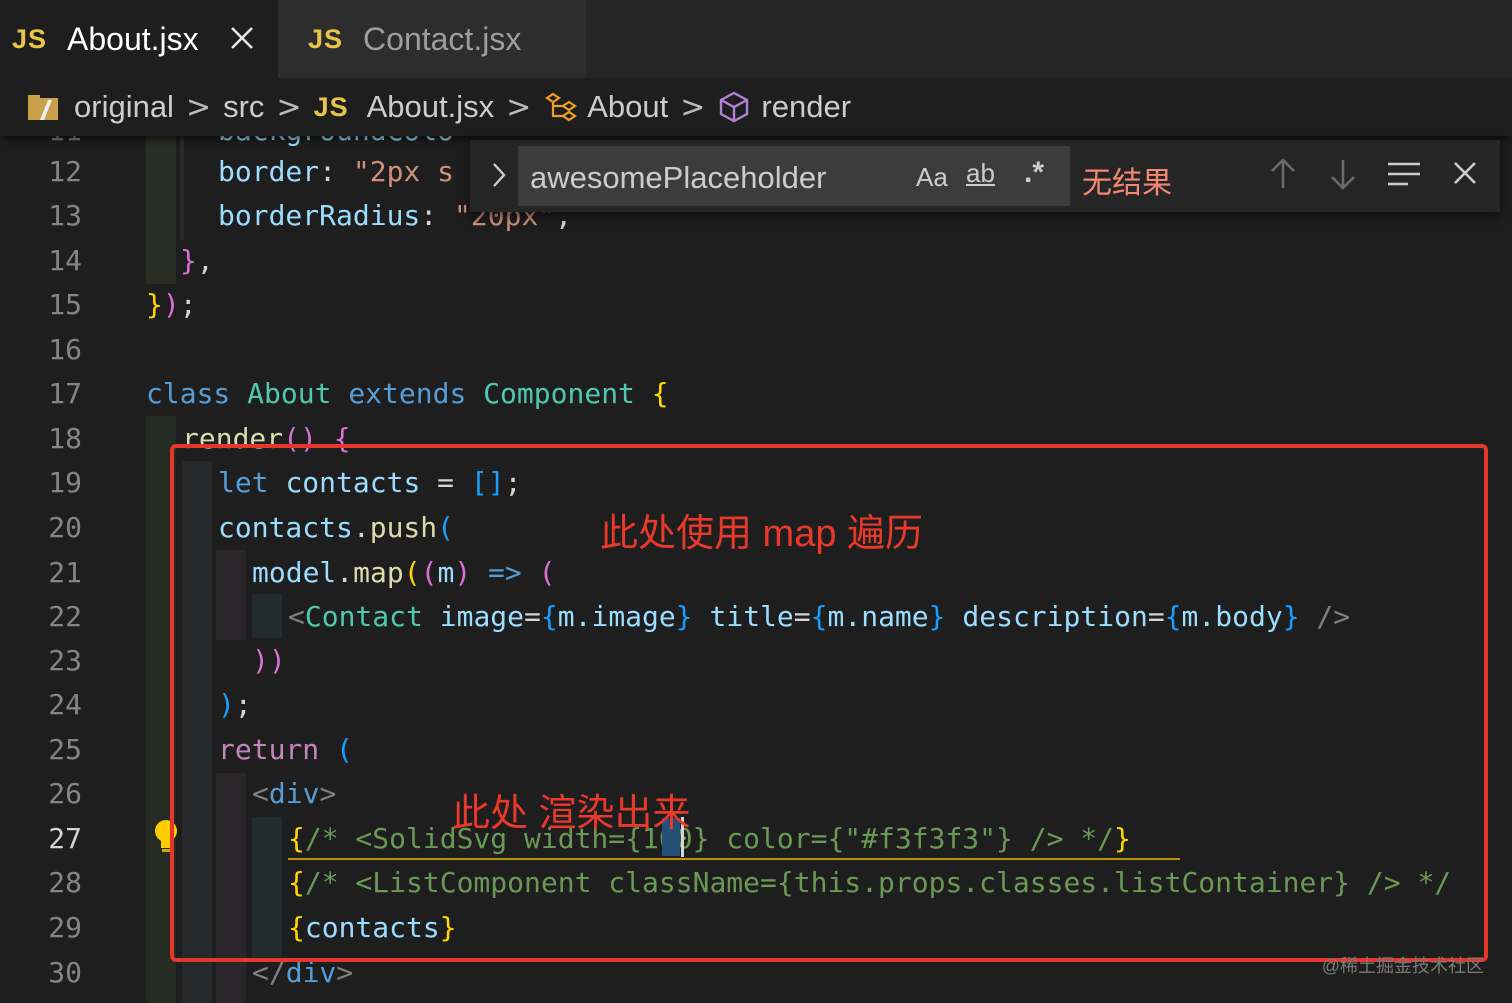 This screenshot has width=1512, height=1003. Describe the element at coordinates (65, 704) in the screenshot. I see `line-number: 24` at that location.